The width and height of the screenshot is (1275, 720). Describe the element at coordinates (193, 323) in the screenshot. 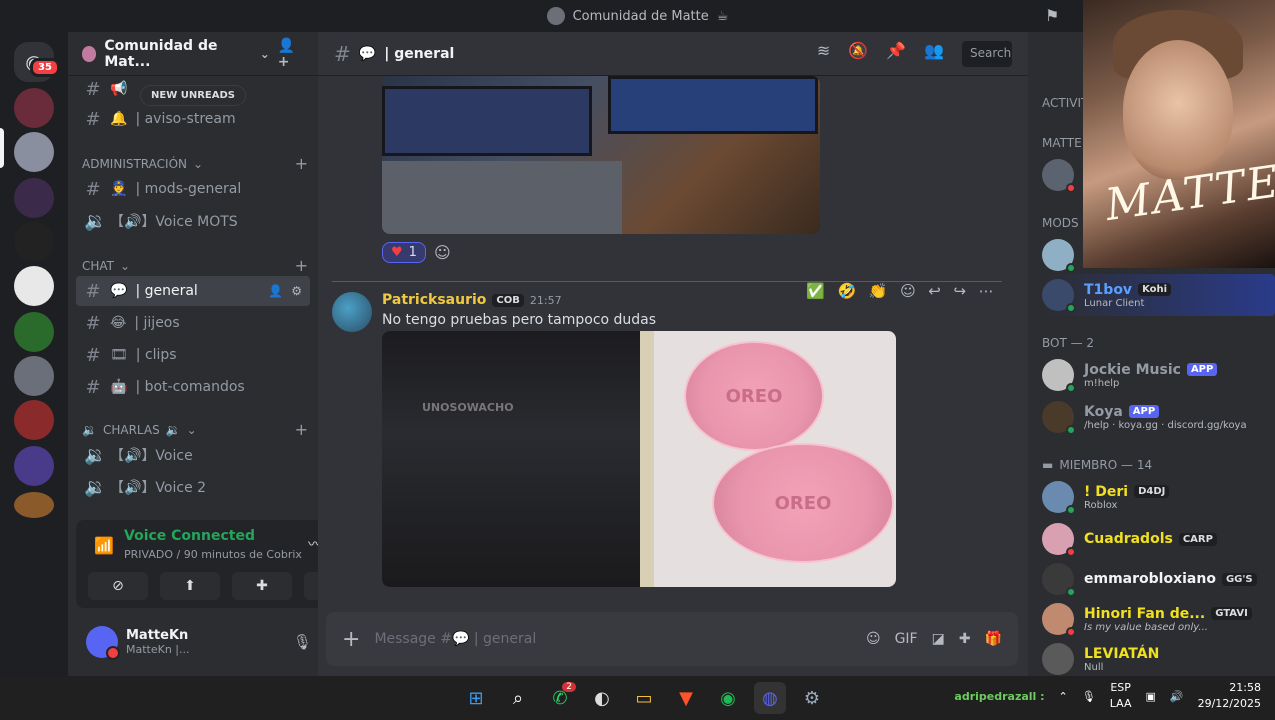

I see `channel-jijeos: # 😂 | jijeos` at that location.